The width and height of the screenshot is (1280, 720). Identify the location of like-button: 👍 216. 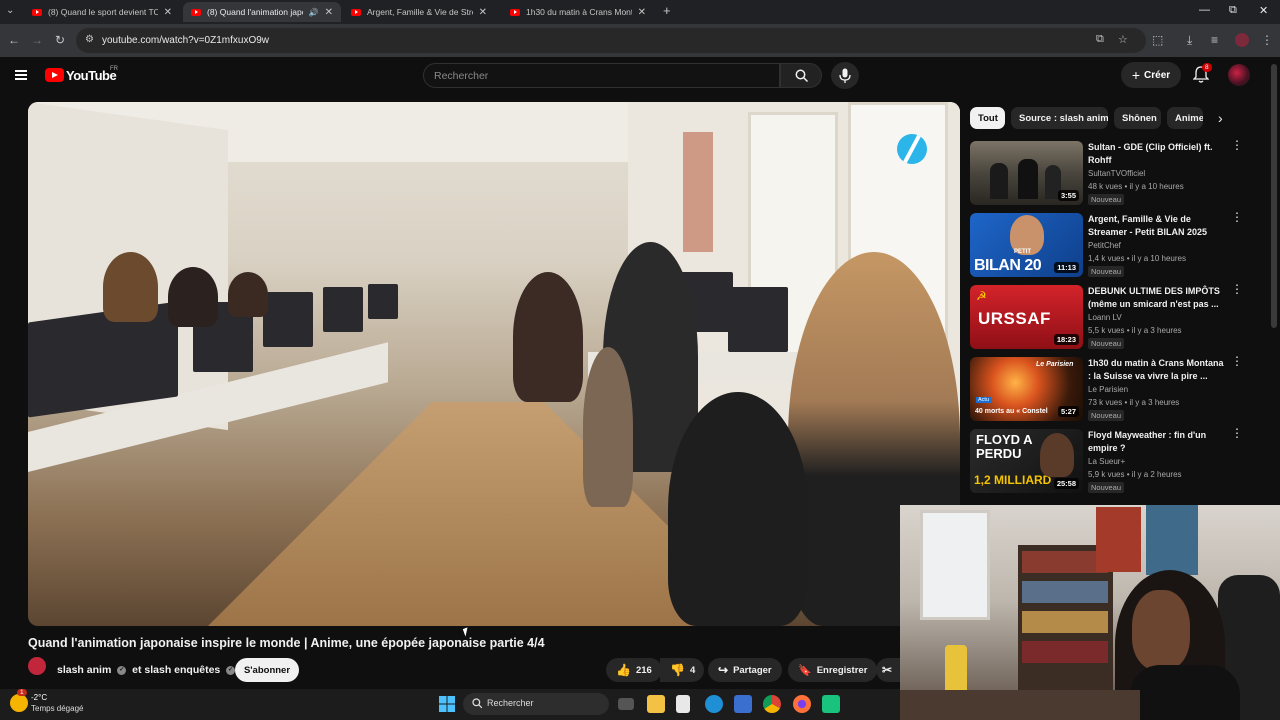
(634, 670).